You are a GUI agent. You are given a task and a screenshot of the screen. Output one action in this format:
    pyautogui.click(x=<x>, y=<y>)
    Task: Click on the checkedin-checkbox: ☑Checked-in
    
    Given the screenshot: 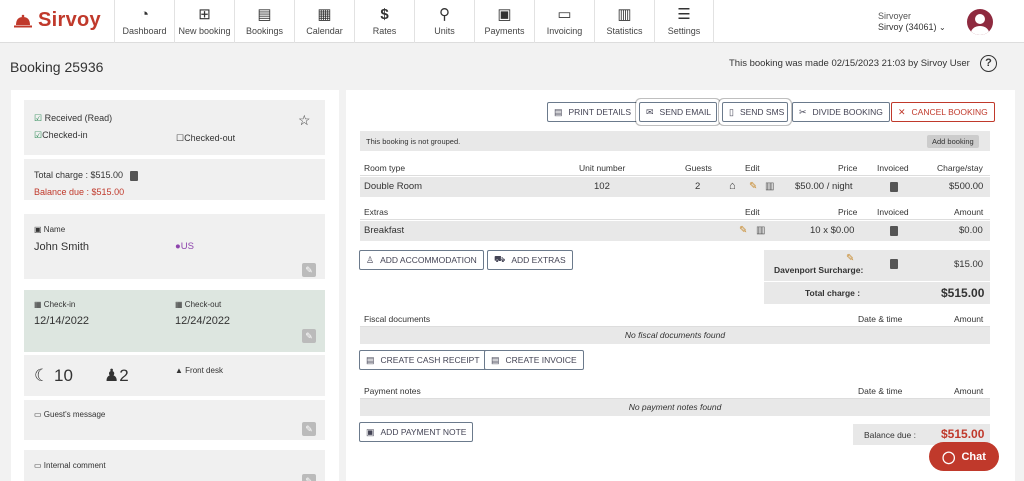 What is the action you would take?
    pyautogui.click(x=61, y=135)
    